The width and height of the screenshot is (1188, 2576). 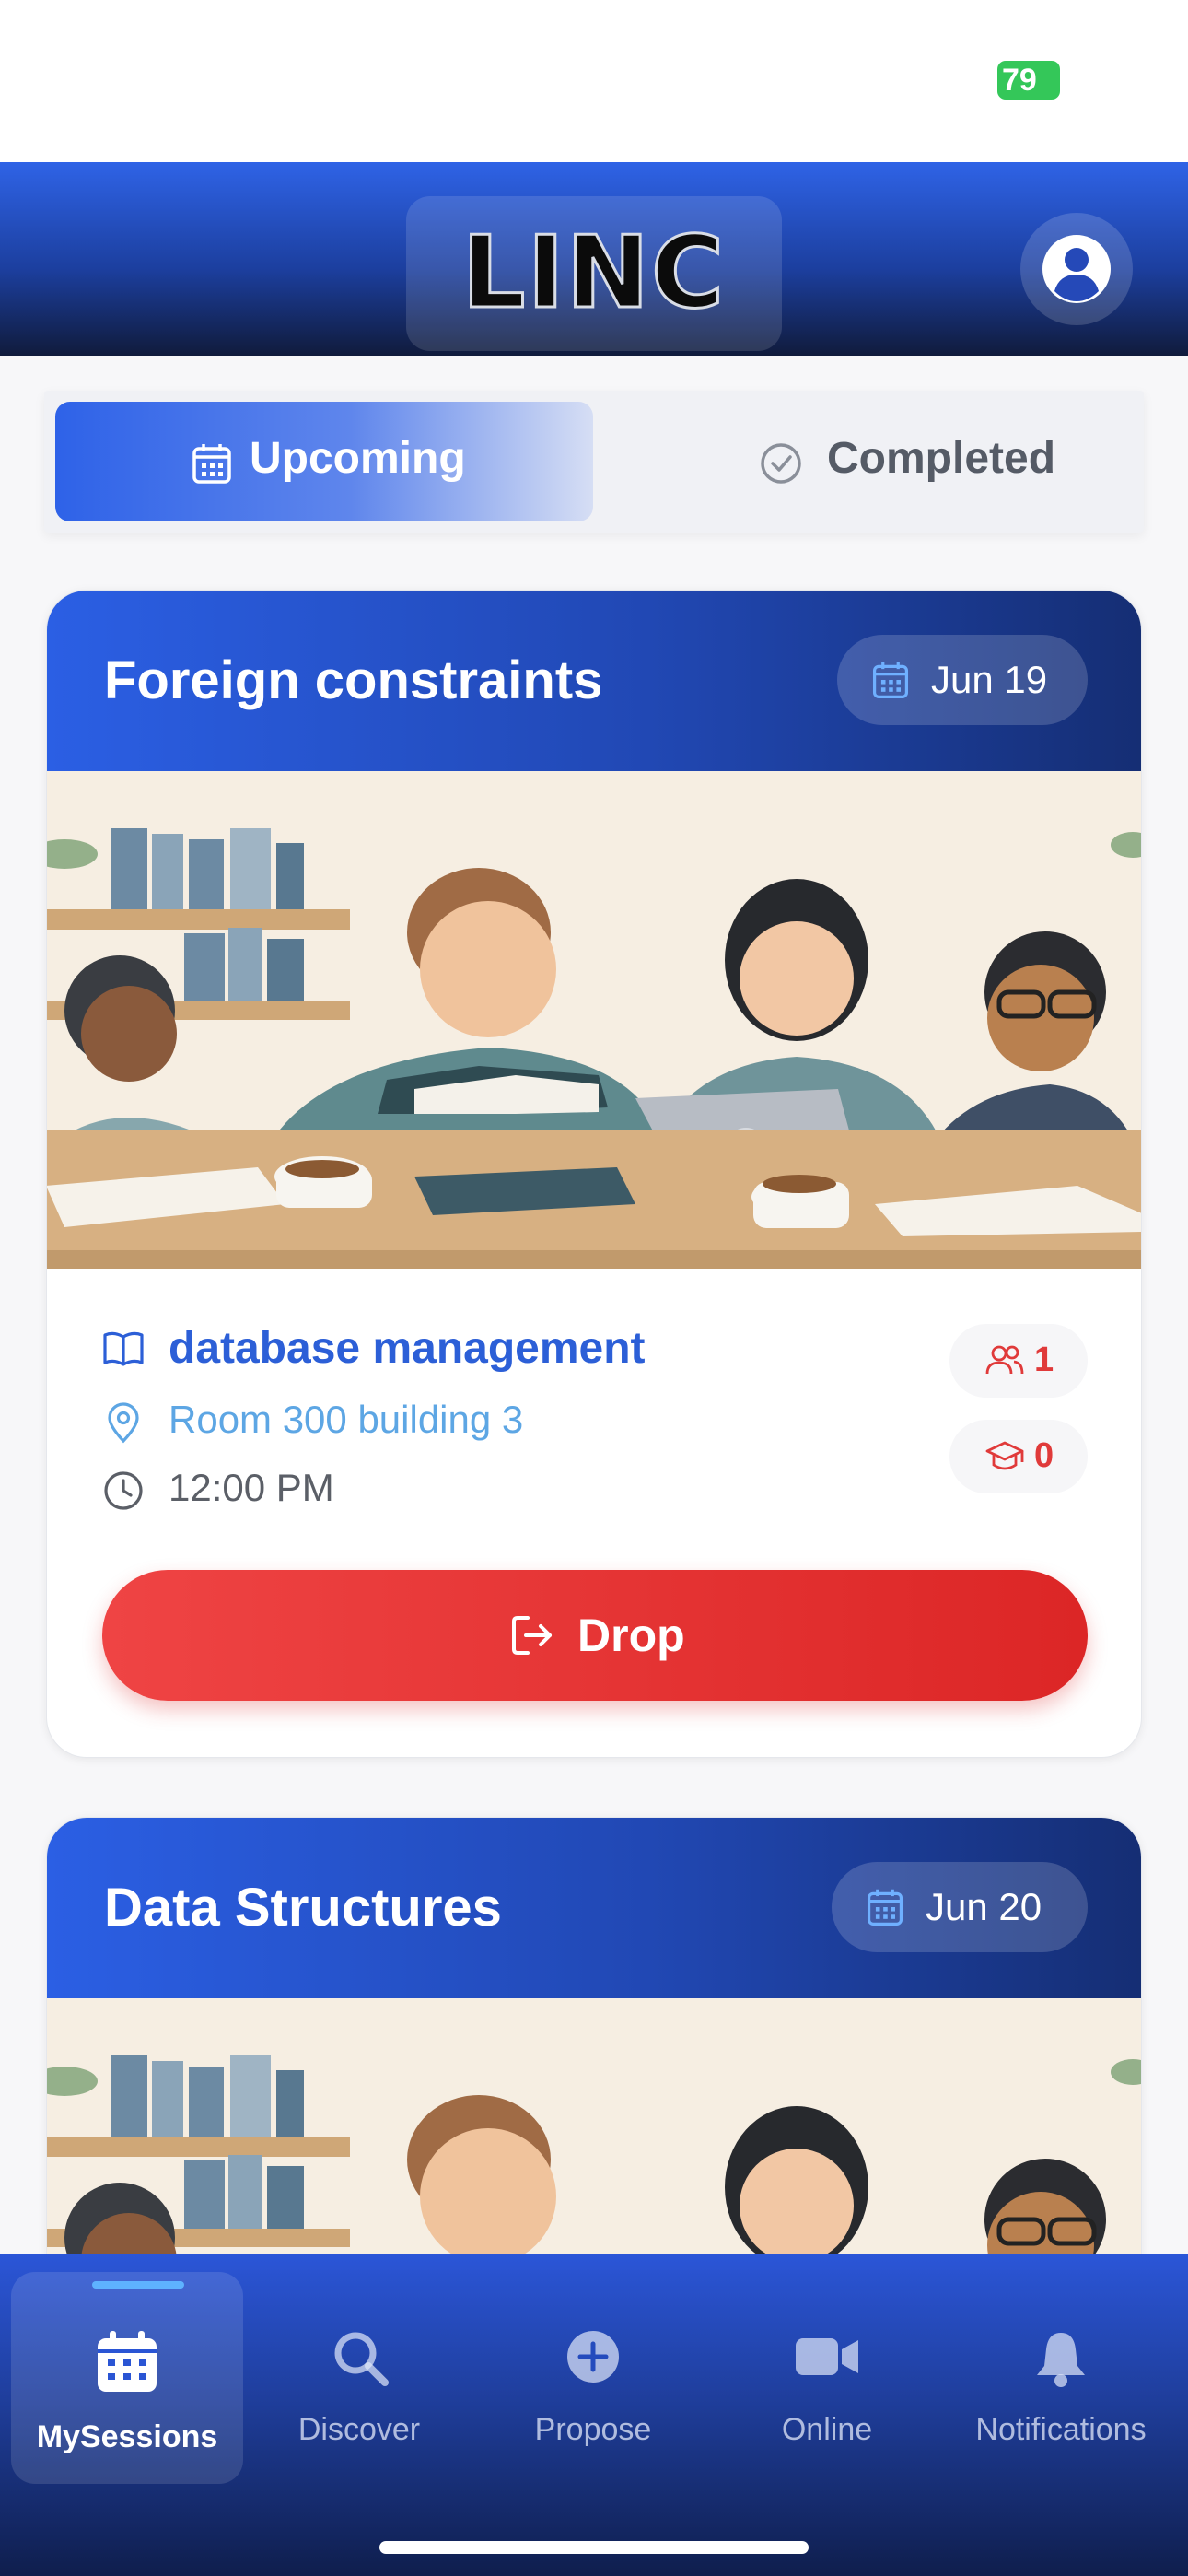 What do you see at coordinates (1044, 1360) in the screenshot?
I see `participants-count: 1` at bounding box center [1044, 1360].